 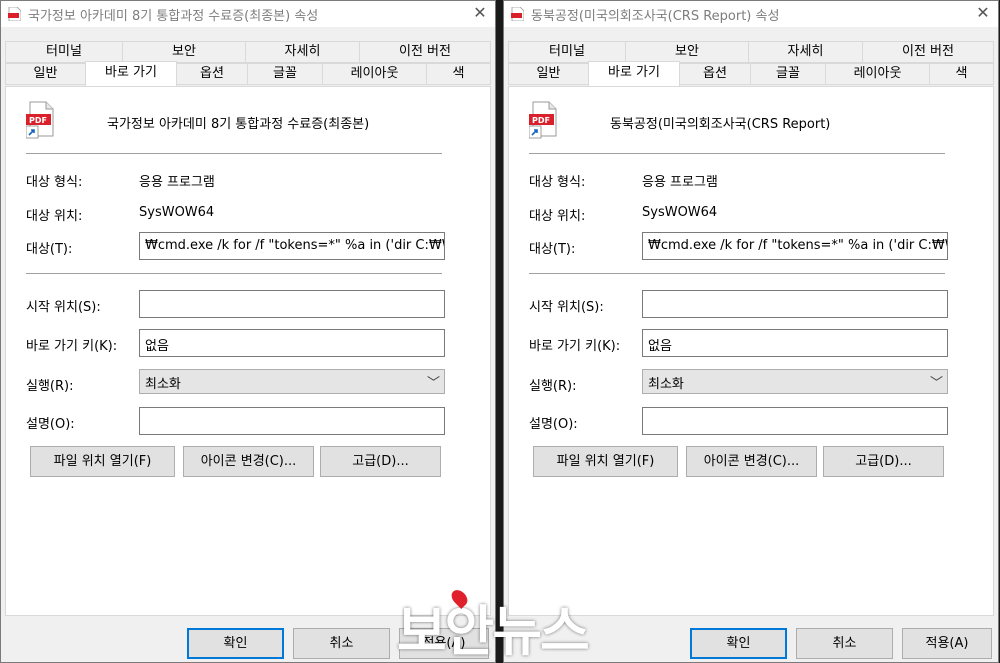 I want to click on file-name: 동북공정(미국의회조사국(CRS Report), so click(x=720, y=124).